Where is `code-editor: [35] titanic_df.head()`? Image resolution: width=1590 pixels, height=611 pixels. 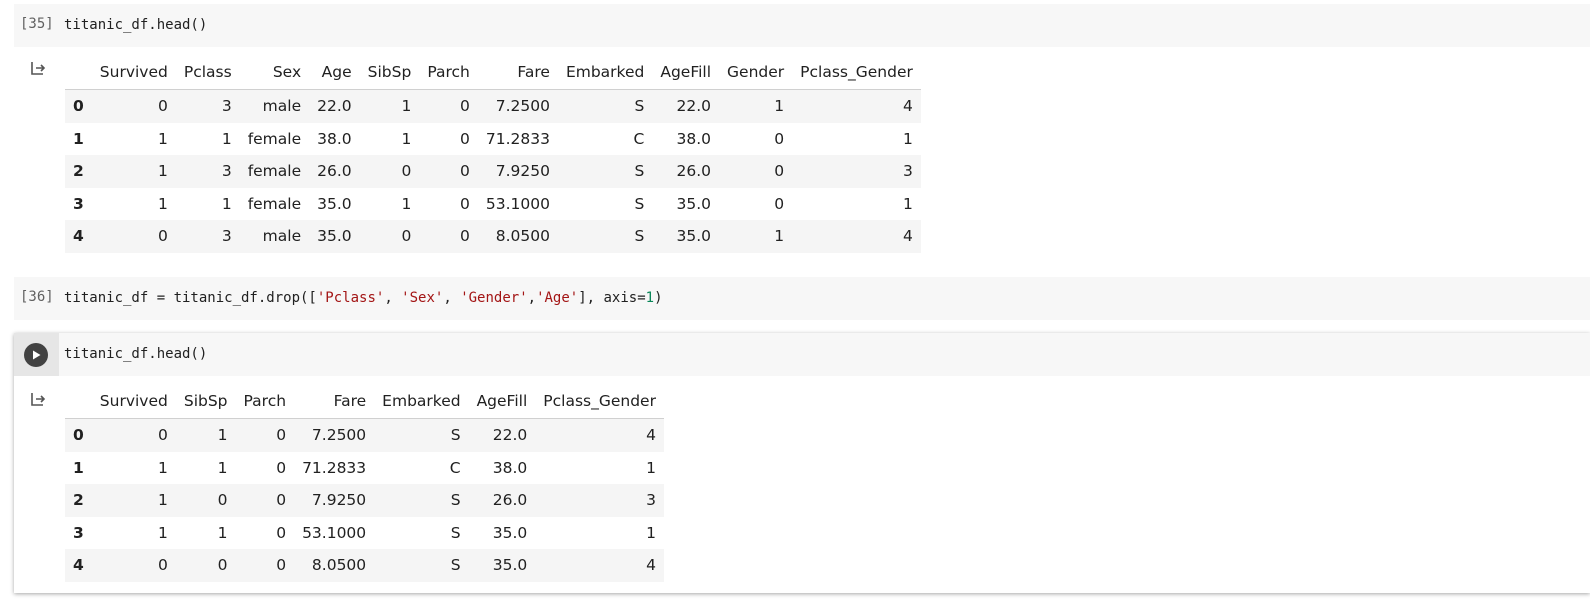 code-editor: [35] titanic_df.head() is located at coordinates (802, 25).